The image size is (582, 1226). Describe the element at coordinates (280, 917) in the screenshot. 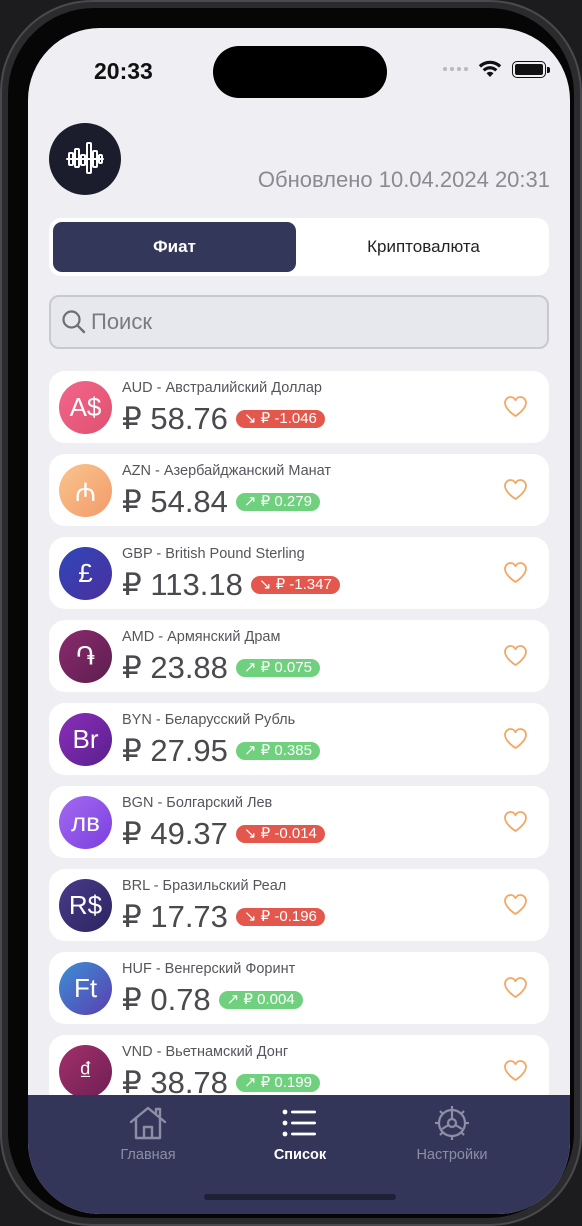

I see `rate-change-badge: ↘ ₽ -0.196` at that location.